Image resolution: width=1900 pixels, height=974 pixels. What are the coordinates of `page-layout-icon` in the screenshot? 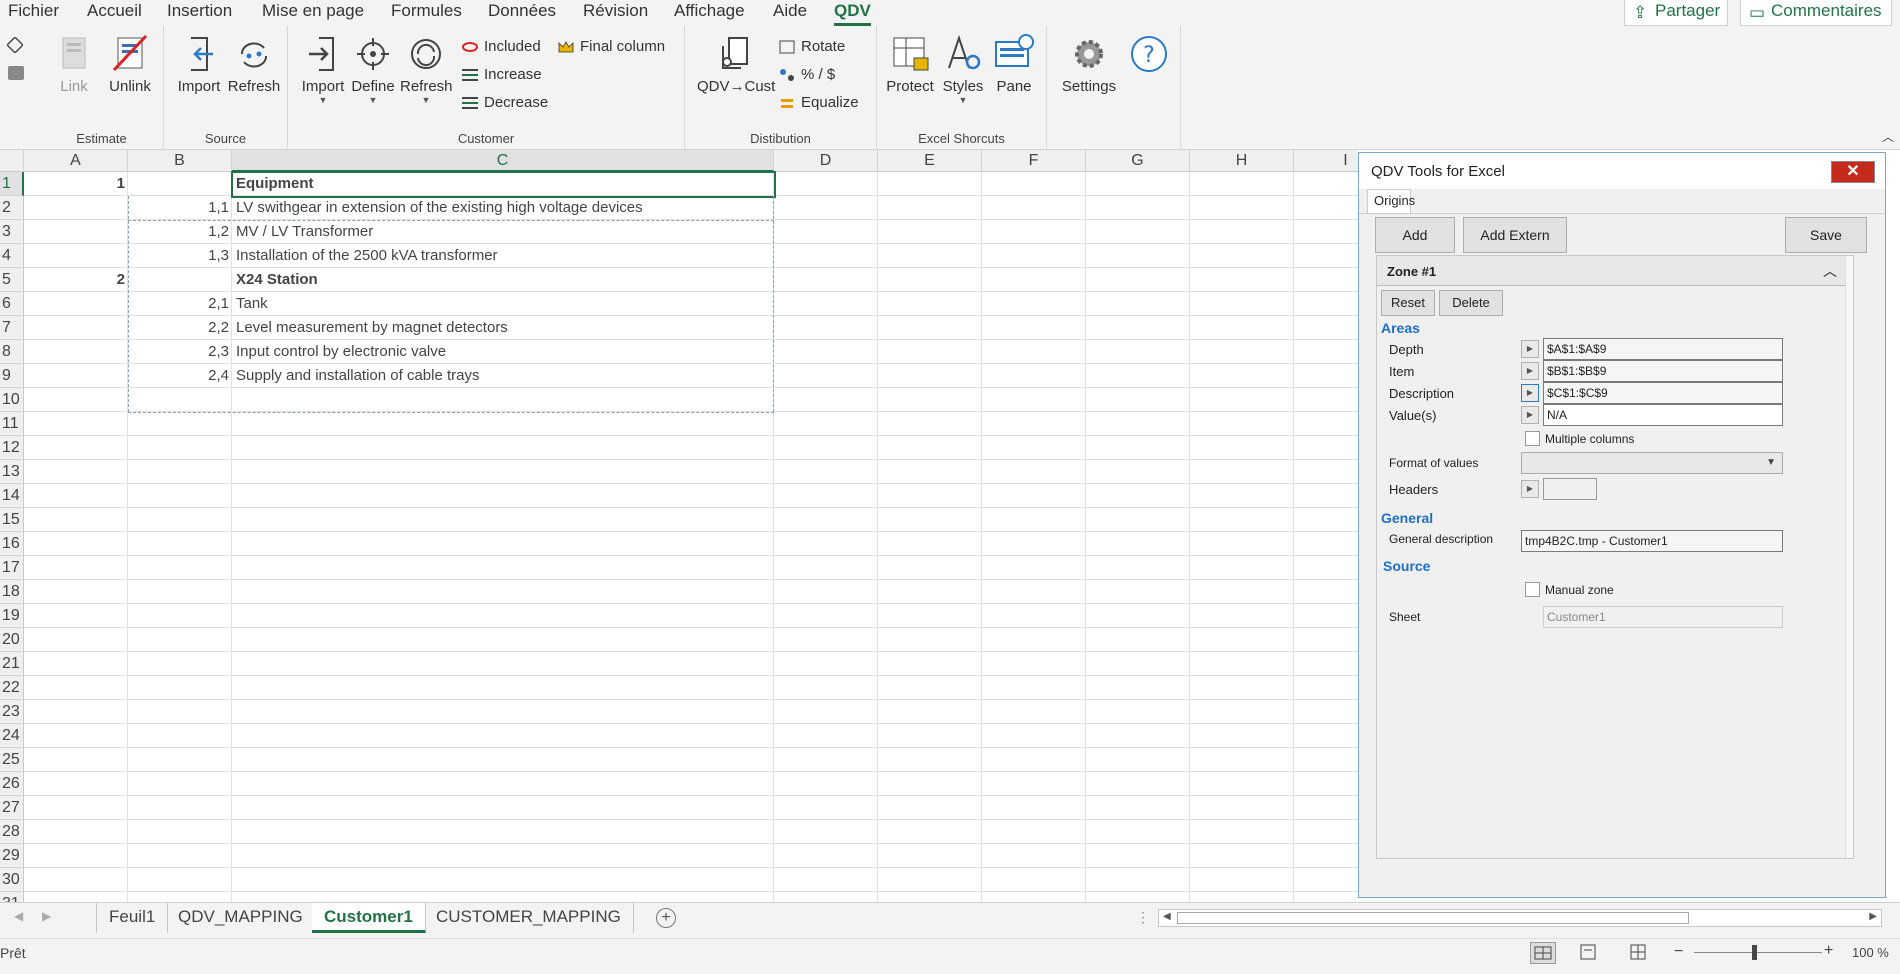 It's located at (1589, 953).